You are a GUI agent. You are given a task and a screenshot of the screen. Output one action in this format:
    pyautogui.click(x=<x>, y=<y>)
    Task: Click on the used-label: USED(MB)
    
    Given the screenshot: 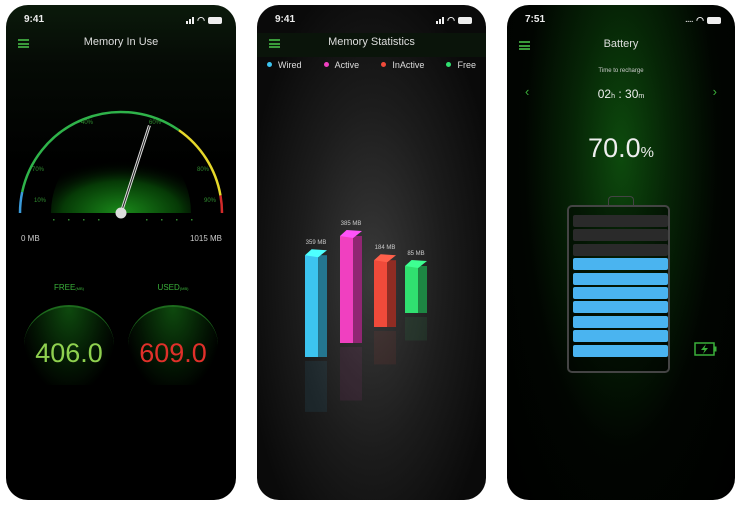 What is the action you would take?
    pyautogui.click(x=173, y=287)
    